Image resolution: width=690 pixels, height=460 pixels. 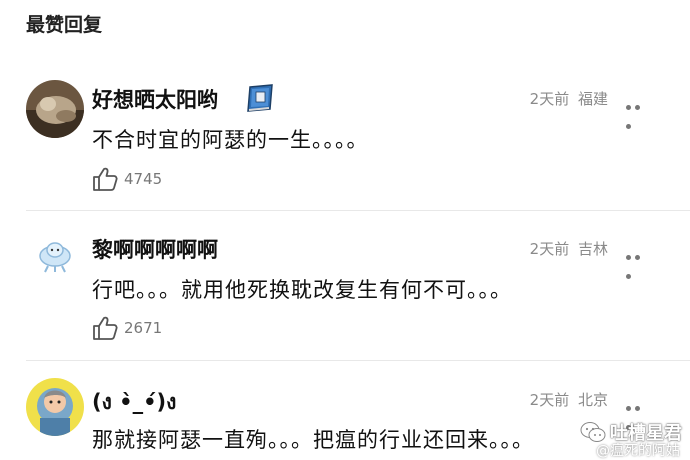 What do you see at coordinates (302, 290) in the screenshot?
I see `comment-text: 行吧。。。就用他死换耽改复生有何不可。。。` at bounding box center [302, 290].